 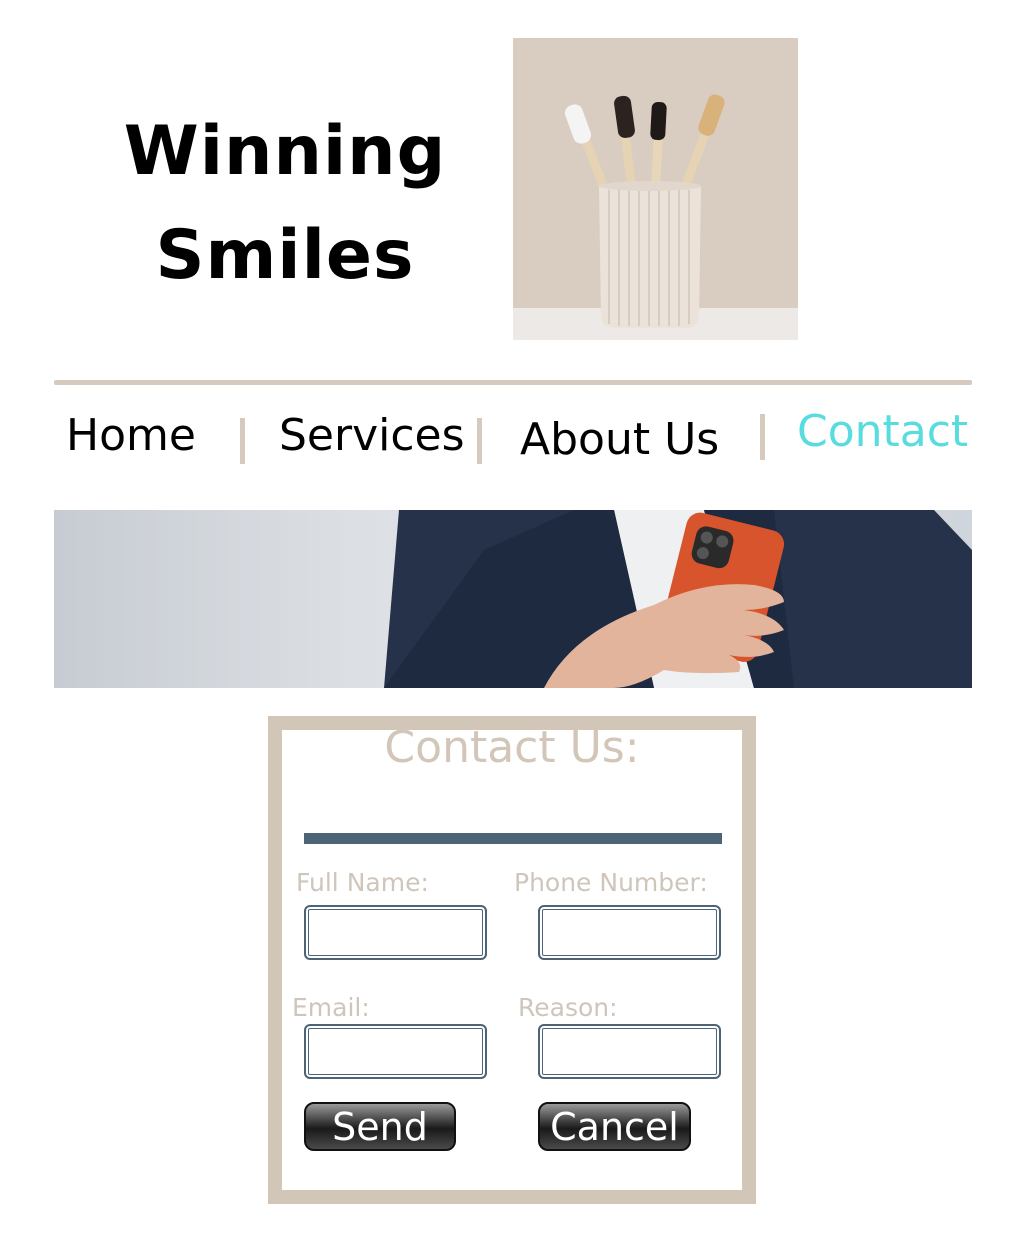 What do you see at coordinates (629, 932) in the screenshot?
I see `phone-number-input` at bounding box center [629, 932].